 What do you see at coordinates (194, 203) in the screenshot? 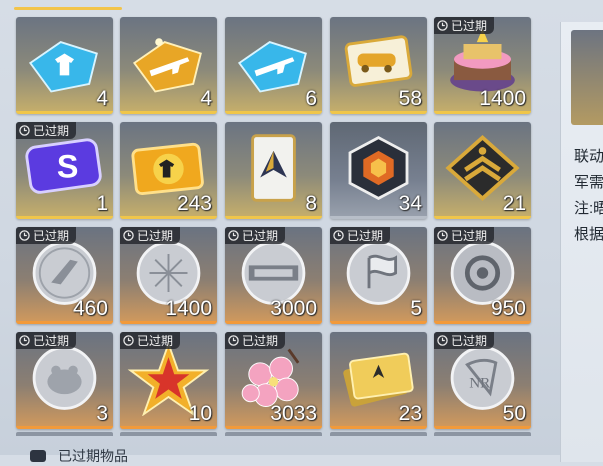
I see `item-quantity: 243` at bounding box center [194, 203].